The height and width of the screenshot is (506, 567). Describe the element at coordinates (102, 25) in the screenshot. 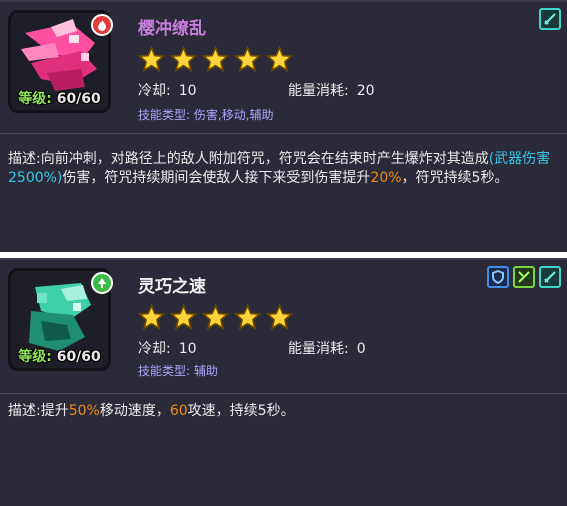

I see `fire-element-icon` at that location.